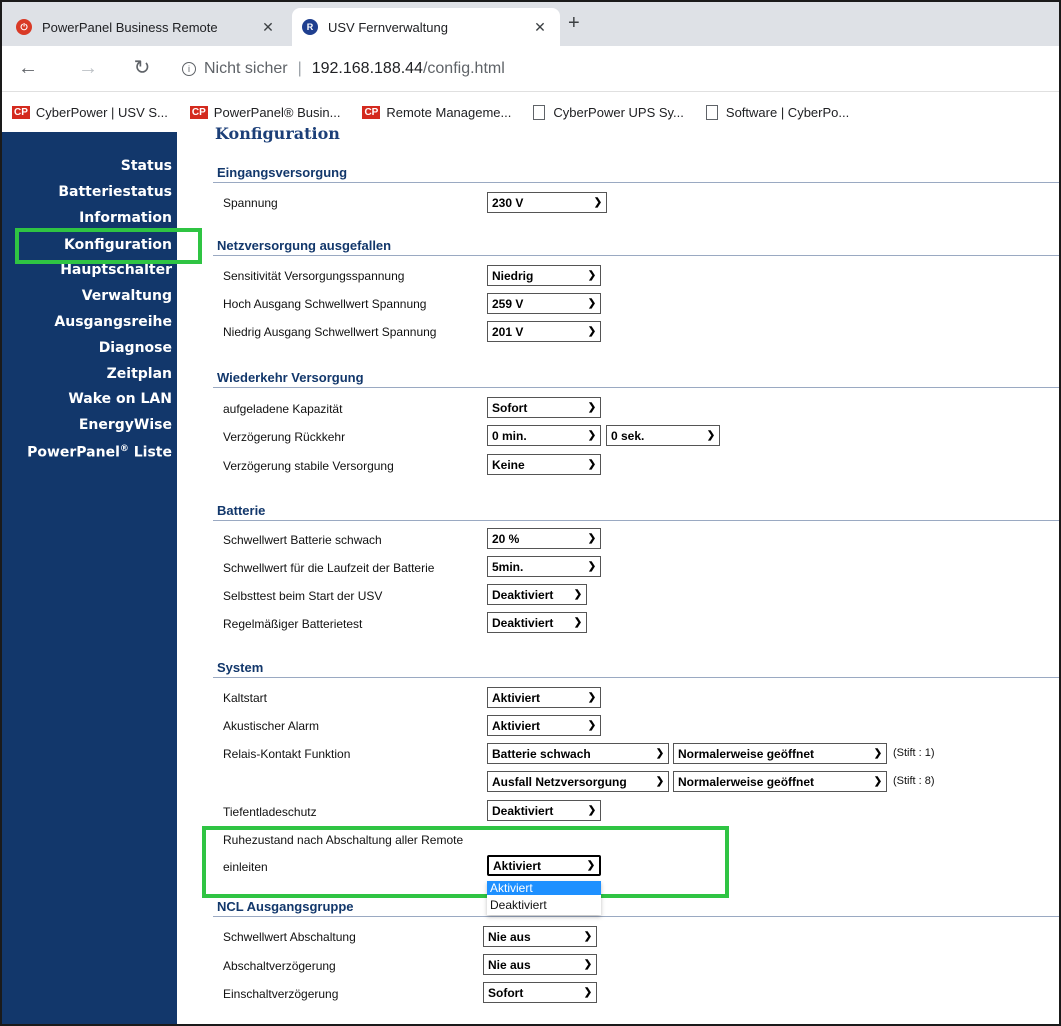 This screenshot has height=1026, width=1061. Describe the element at coordinates (290, 377) in the screenshot. I see `section-title-wiederkehr: Wiederkehr Versorgung` at that location.